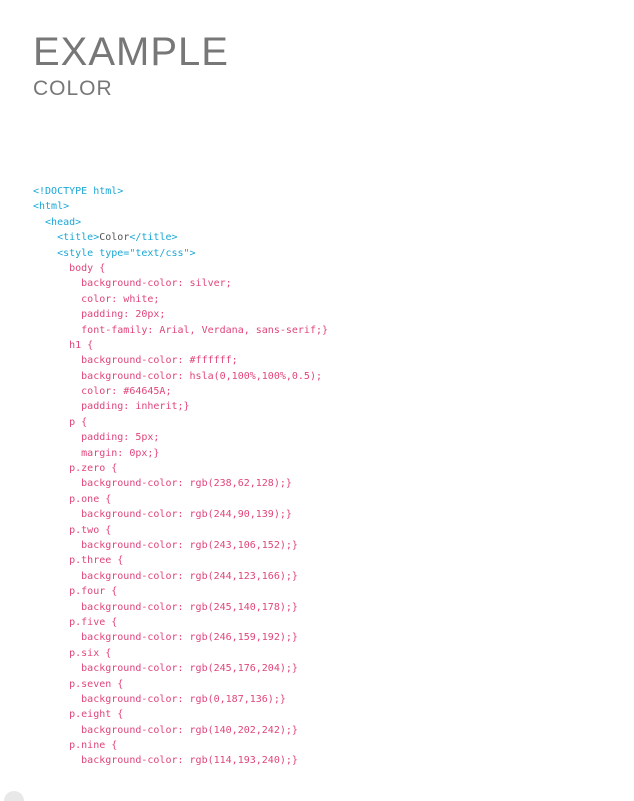  What do you see at coordinates (72, 653) in the screenshot?
I see `code-token: p.six {` at bounding box center [72, 653].